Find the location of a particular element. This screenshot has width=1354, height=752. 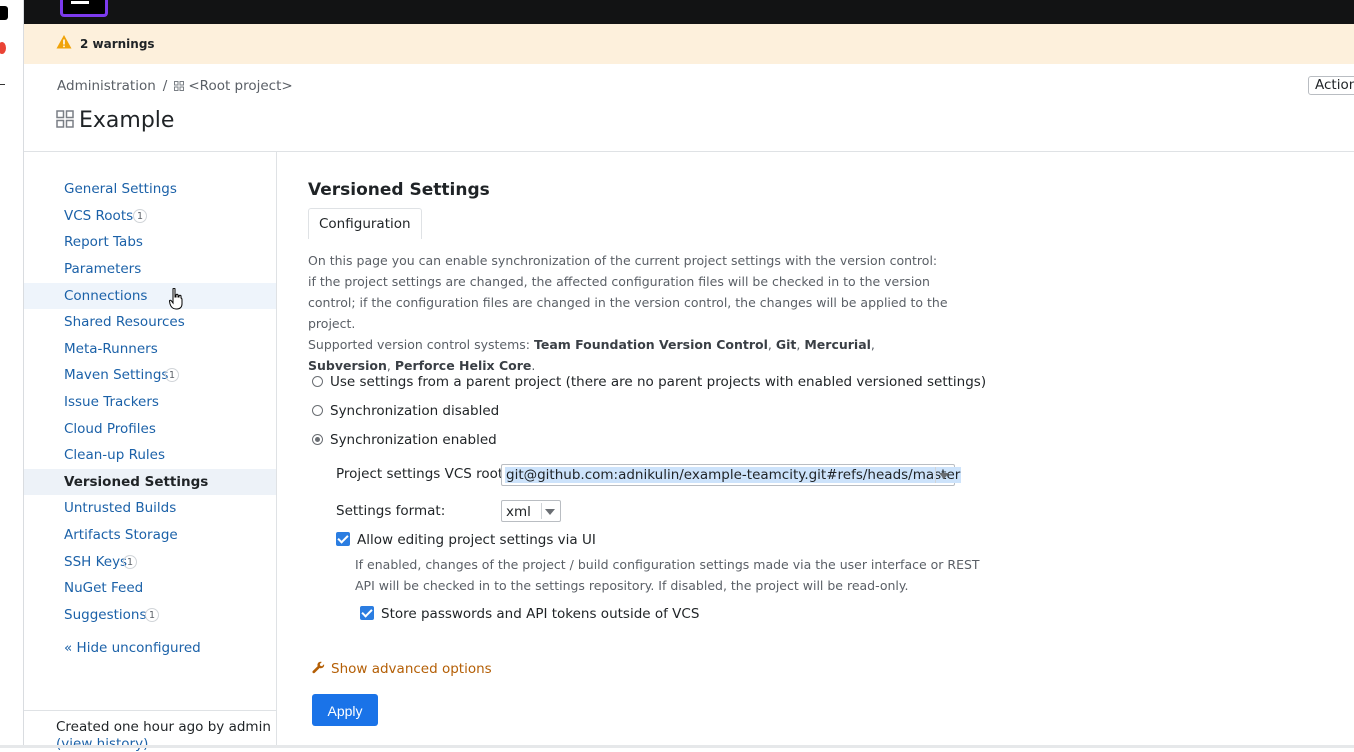

vcs-system: Git is located at coordinates (786, 344).